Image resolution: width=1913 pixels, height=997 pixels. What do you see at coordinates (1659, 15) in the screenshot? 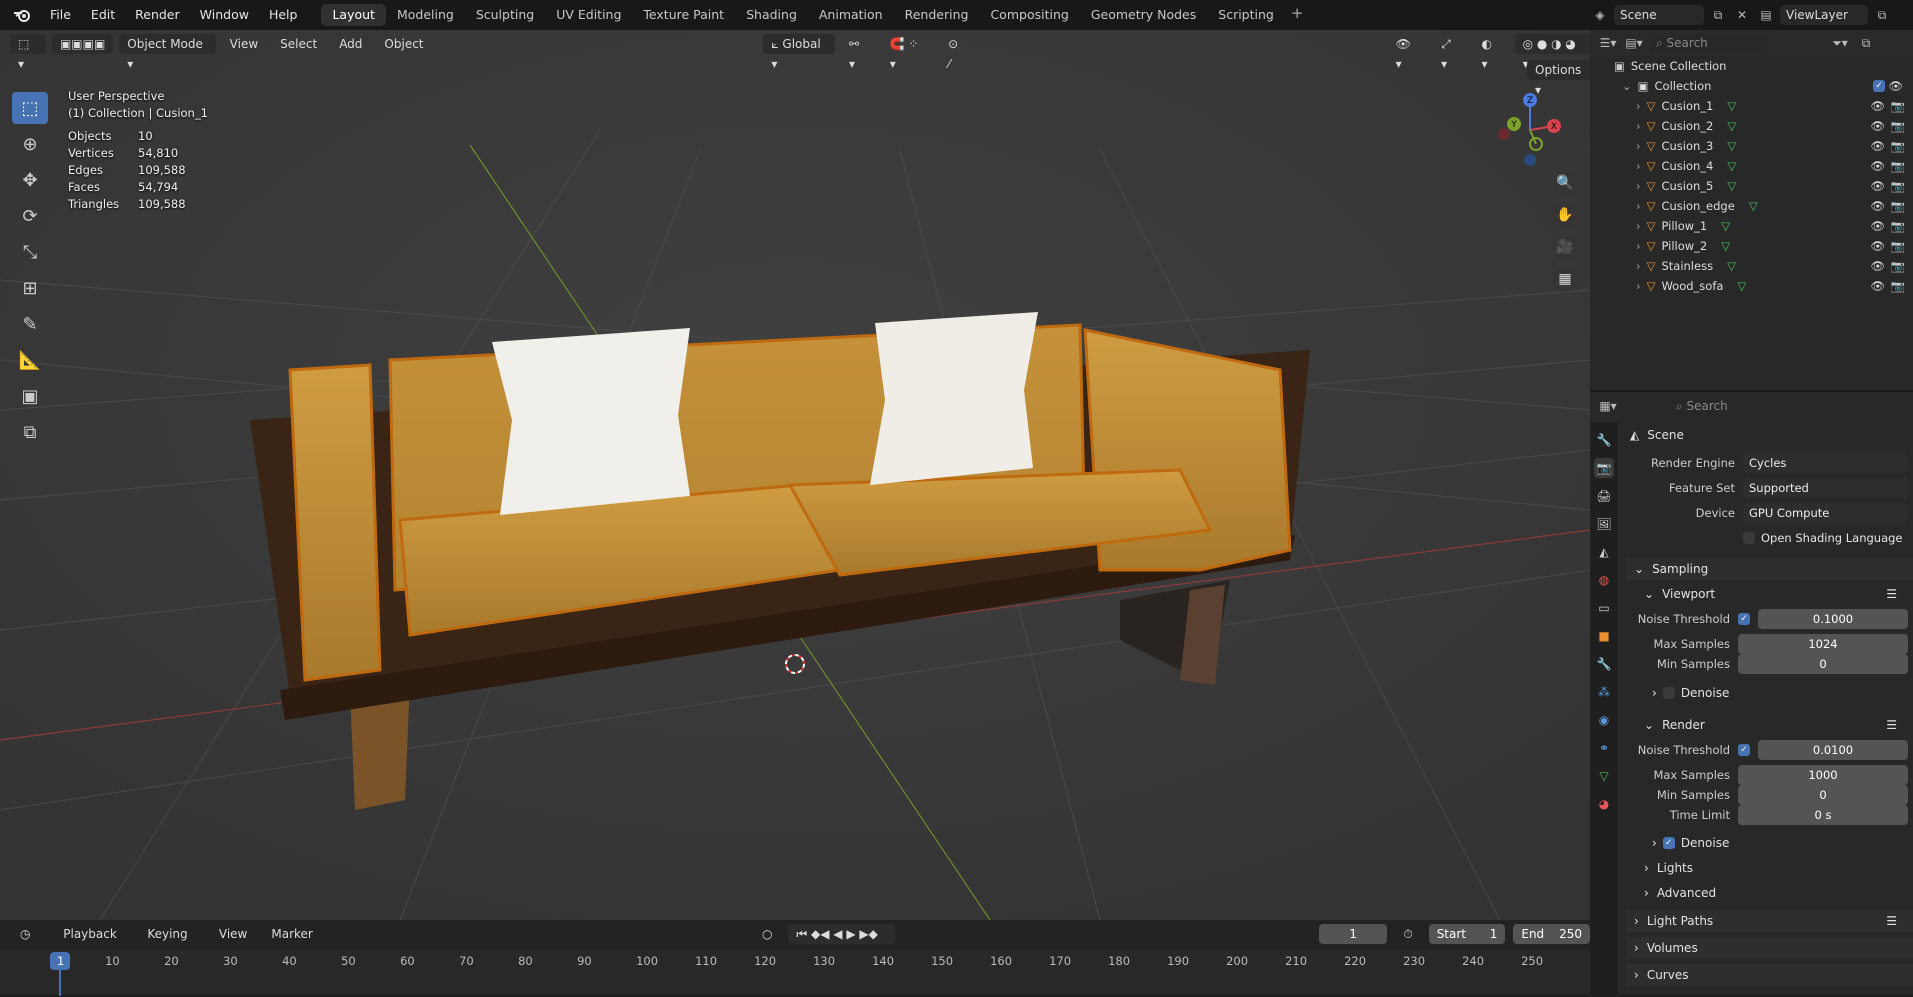
I see `scene-name-field: Scene` at bounding box center [1659, 15].